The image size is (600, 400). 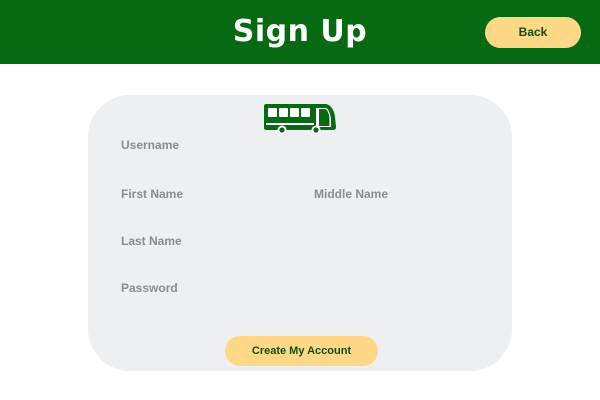 What do you see at coordinates (301, 351) in the screenshot?
I see `create-account-button: Create My Account` at bounding box center [301, 351].